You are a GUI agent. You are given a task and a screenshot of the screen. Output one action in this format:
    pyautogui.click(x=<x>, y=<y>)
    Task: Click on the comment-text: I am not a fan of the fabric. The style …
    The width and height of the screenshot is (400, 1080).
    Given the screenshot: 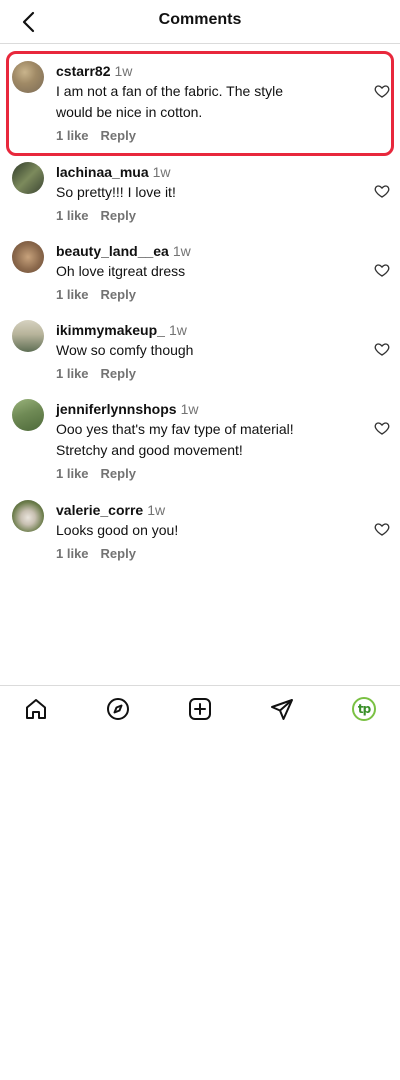 What is the action you would take?
    pyautogui.click(x=169, y=101)
    